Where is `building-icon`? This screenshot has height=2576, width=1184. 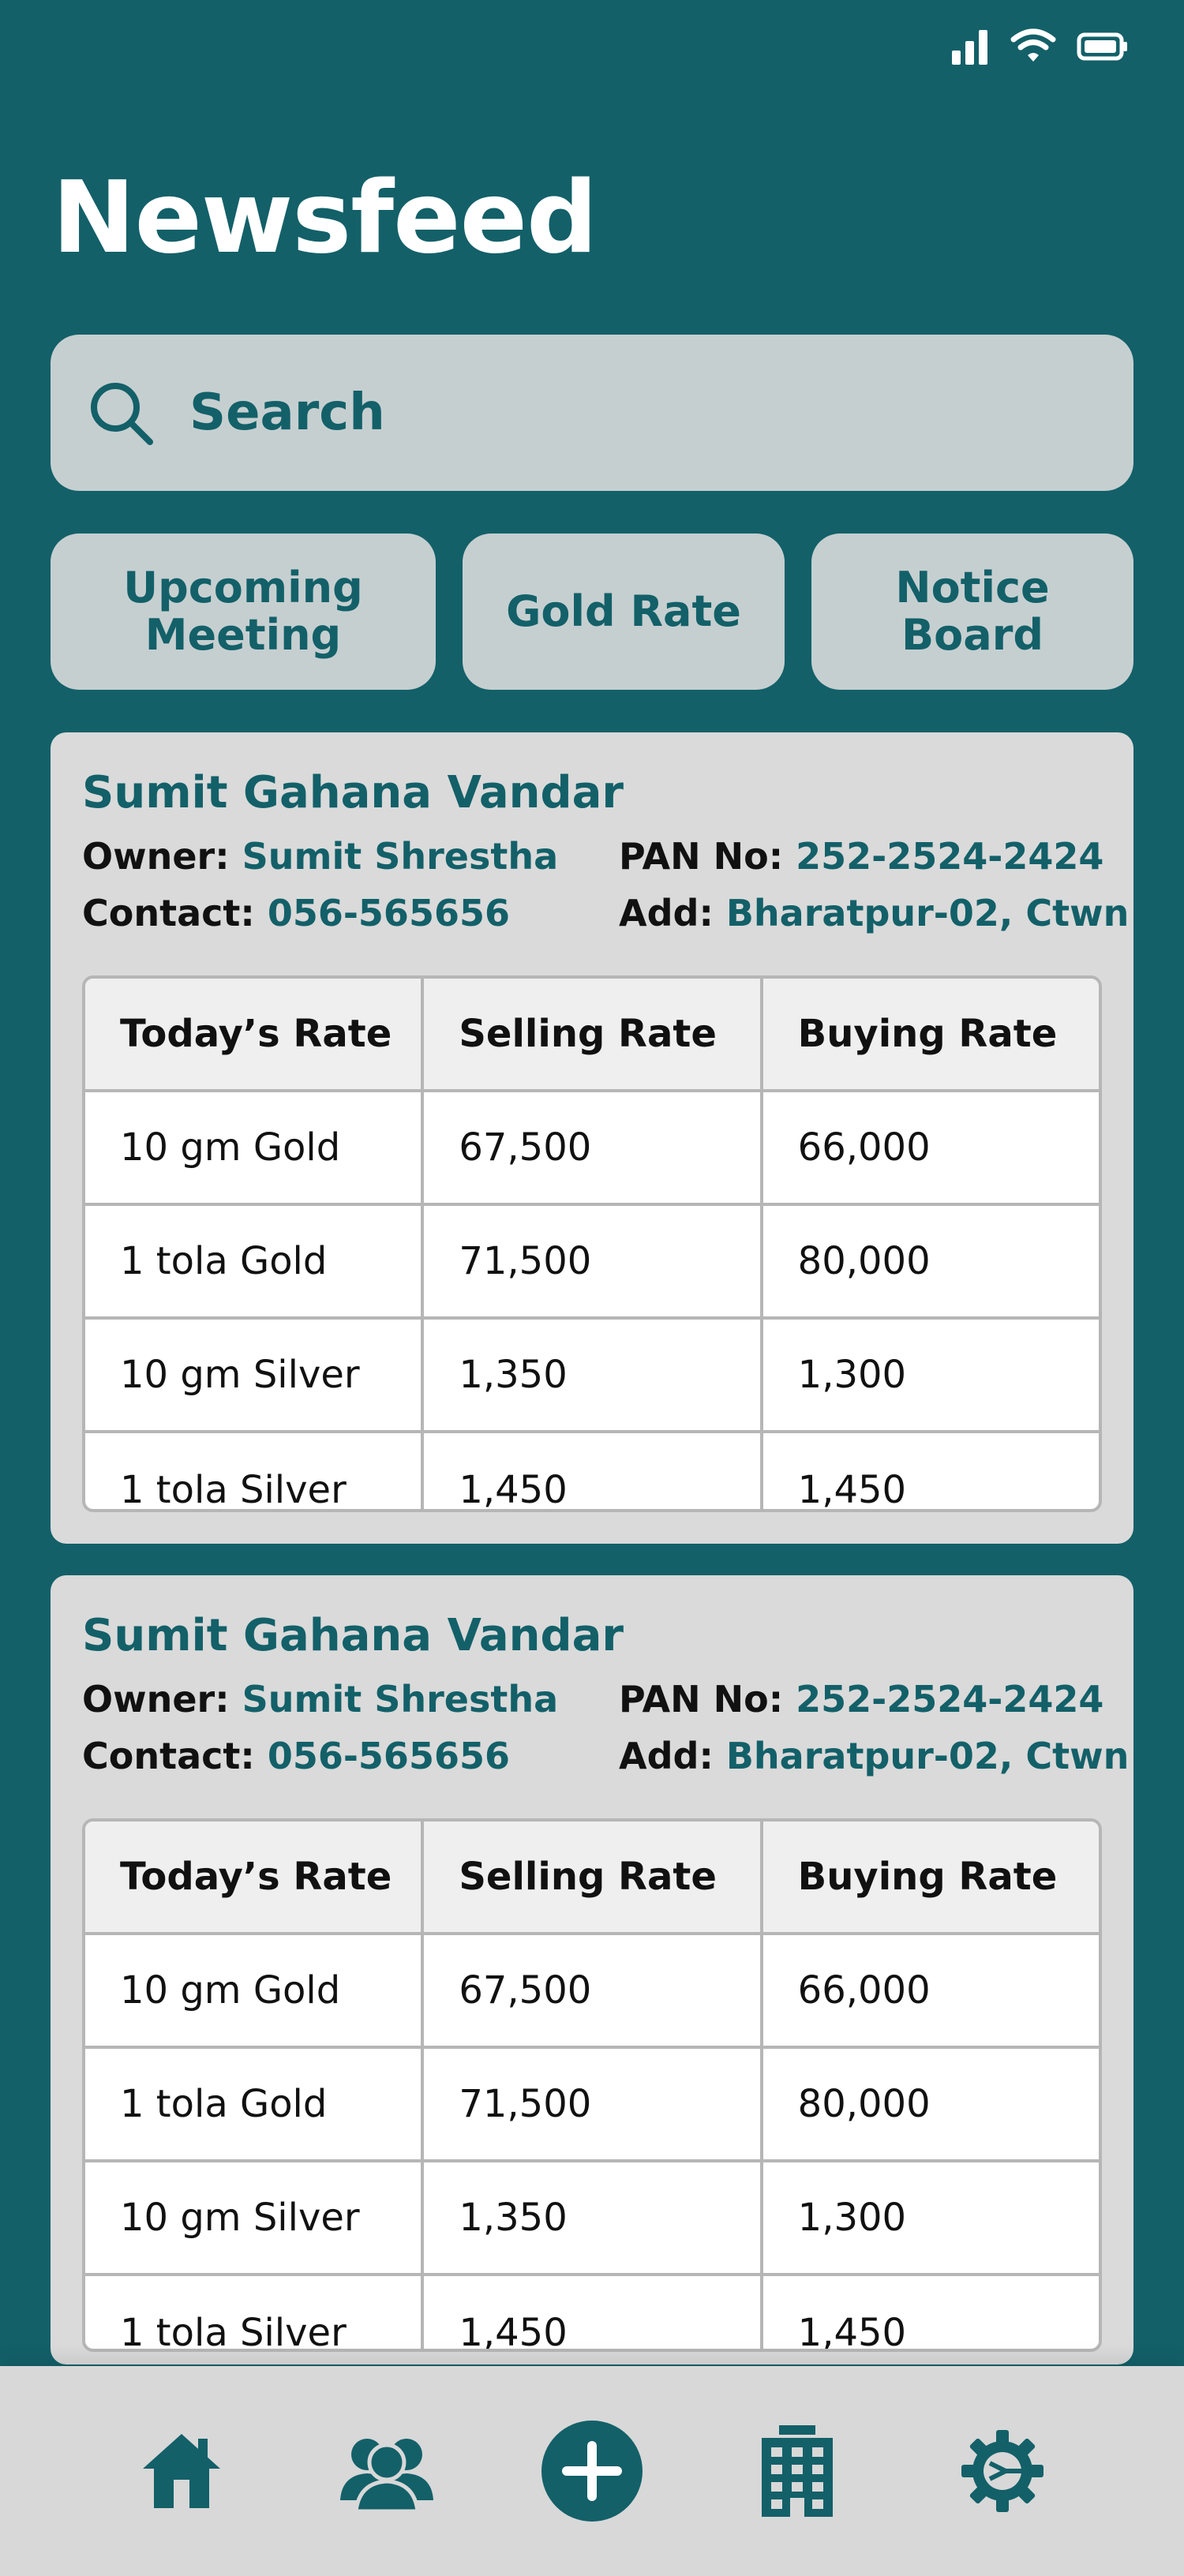 building-icon is located at coordinates (797, 2471).